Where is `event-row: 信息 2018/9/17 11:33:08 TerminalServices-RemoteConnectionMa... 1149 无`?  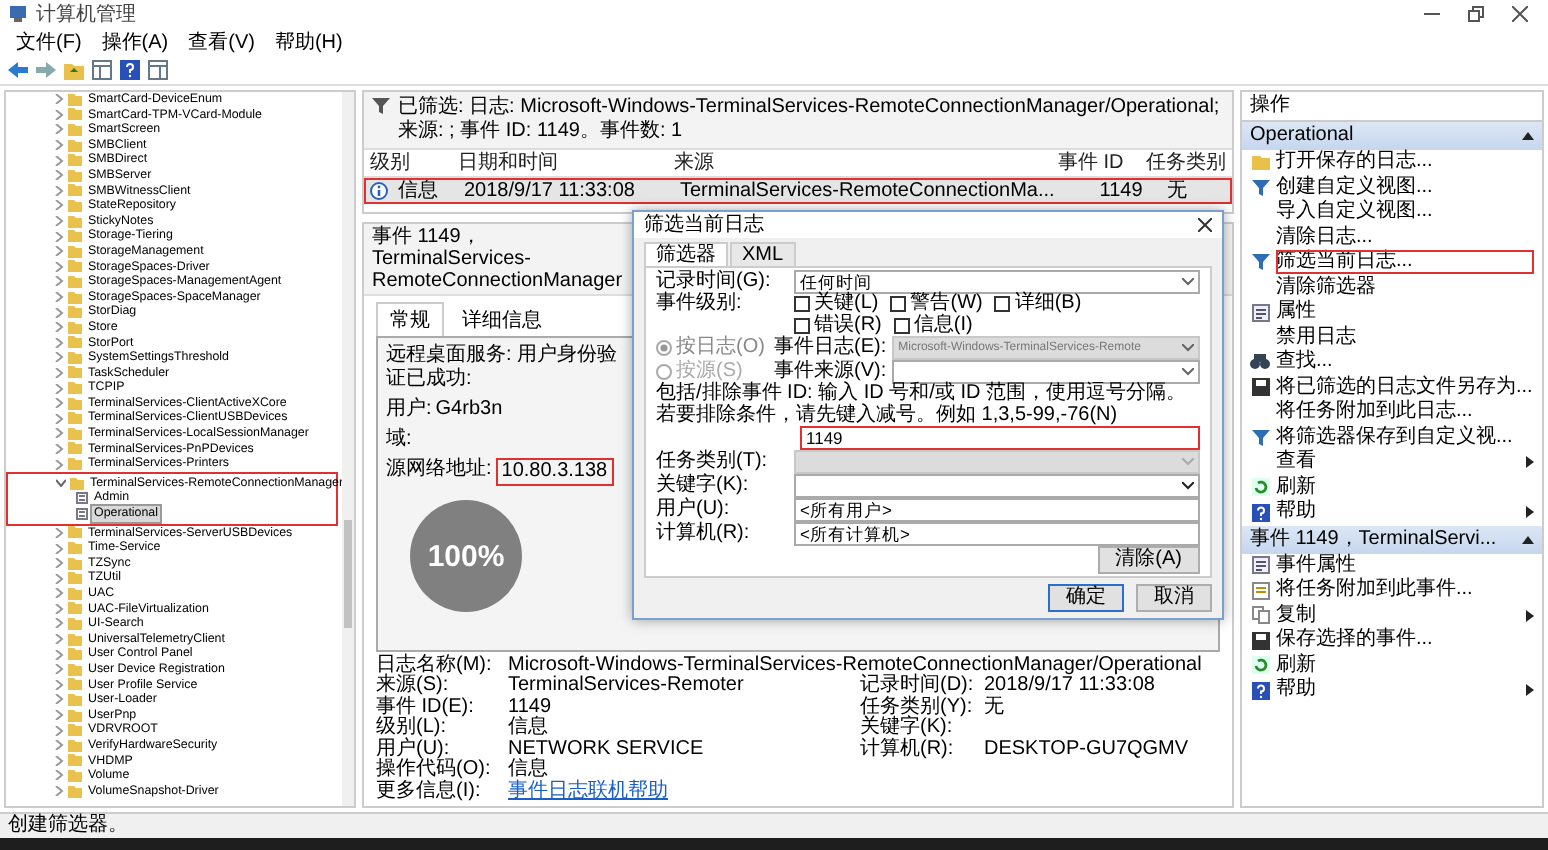
event-row: 信息 2018/9/17 11:33:08 TerminalServices-RemoteConnectionMa... 1149 无 is located at coordinates (798, 191).